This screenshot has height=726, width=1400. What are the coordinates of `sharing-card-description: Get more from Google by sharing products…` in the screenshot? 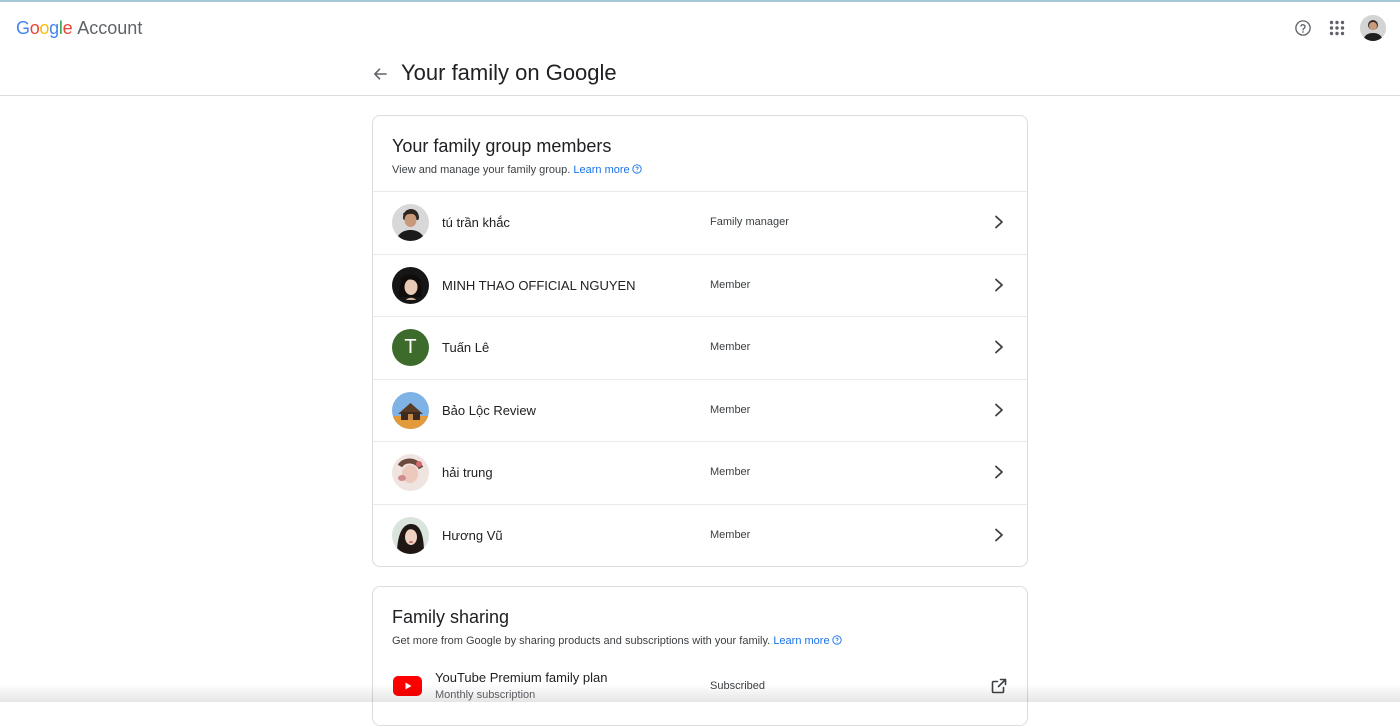 It's located at (617, 641).